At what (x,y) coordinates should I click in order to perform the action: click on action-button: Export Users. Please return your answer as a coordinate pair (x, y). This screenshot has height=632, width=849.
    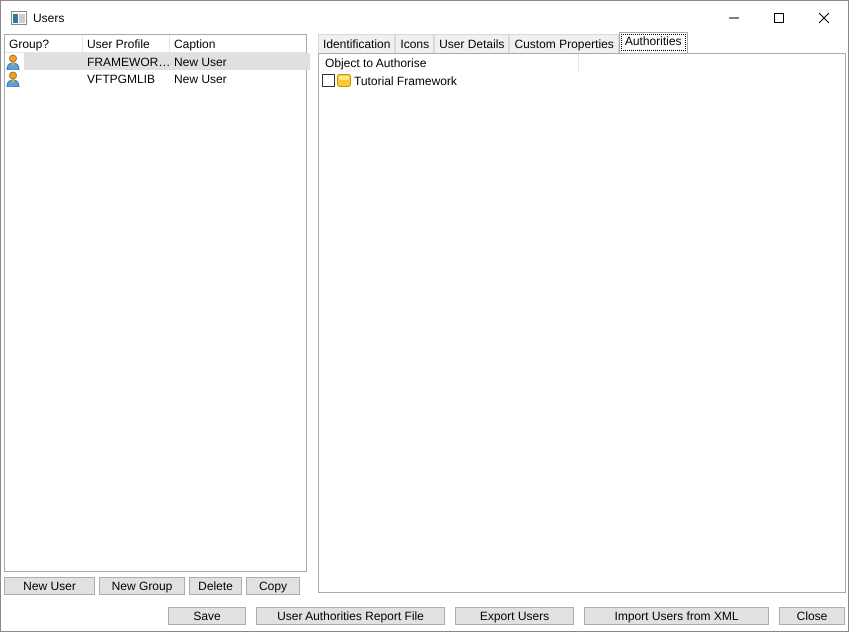
    Looking at the image, I should click on (514, 616).